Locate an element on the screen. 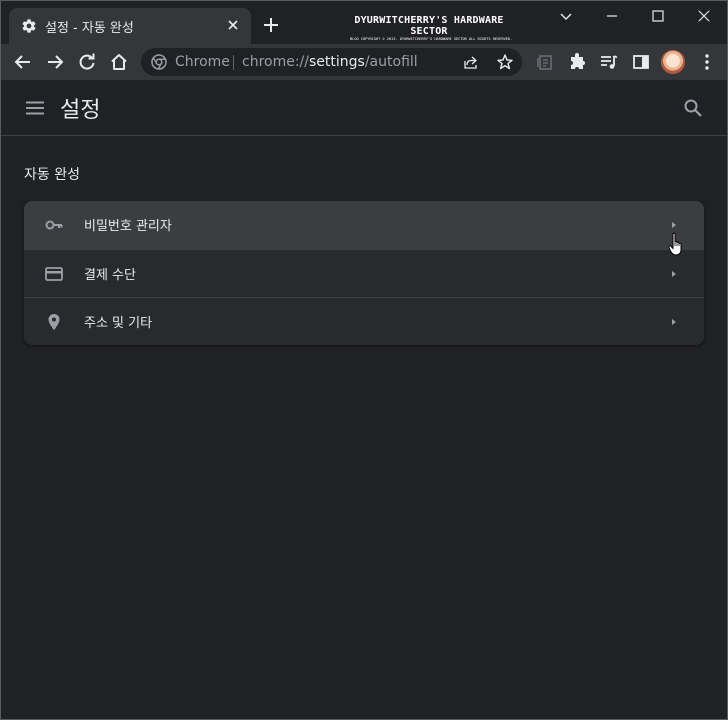  settings-header: 설정 is located at coordinates (364, 108).